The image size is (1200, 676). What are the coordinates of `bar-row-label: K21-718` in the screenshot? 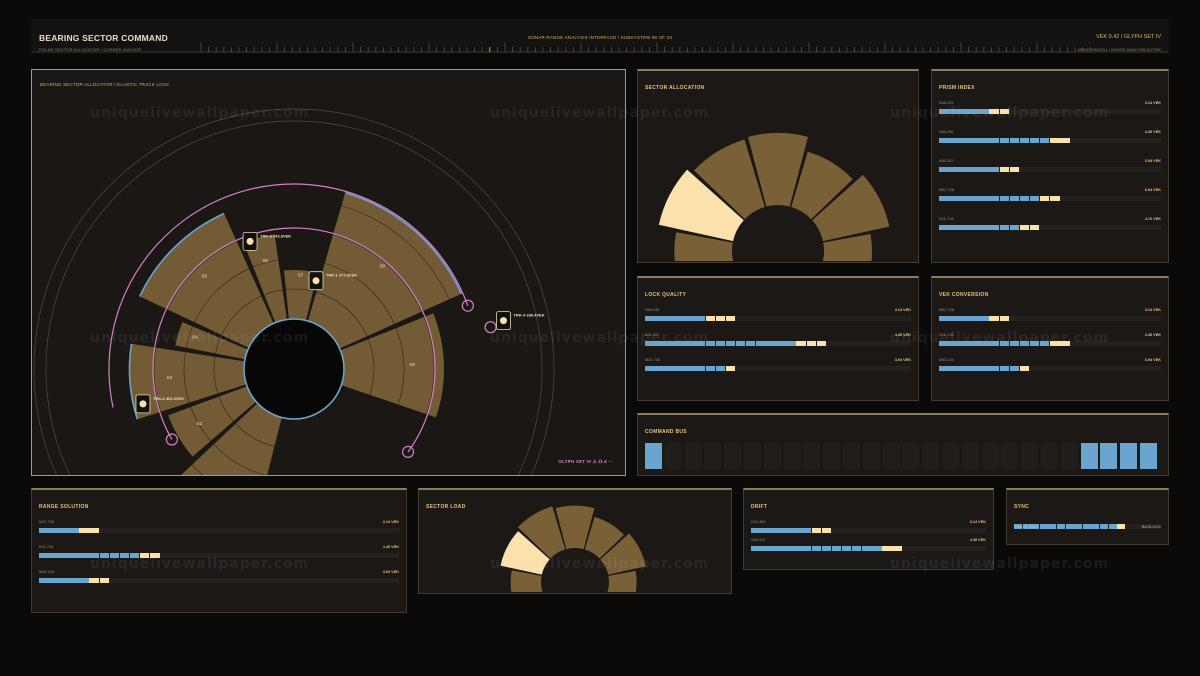 It's located at (946, 335).